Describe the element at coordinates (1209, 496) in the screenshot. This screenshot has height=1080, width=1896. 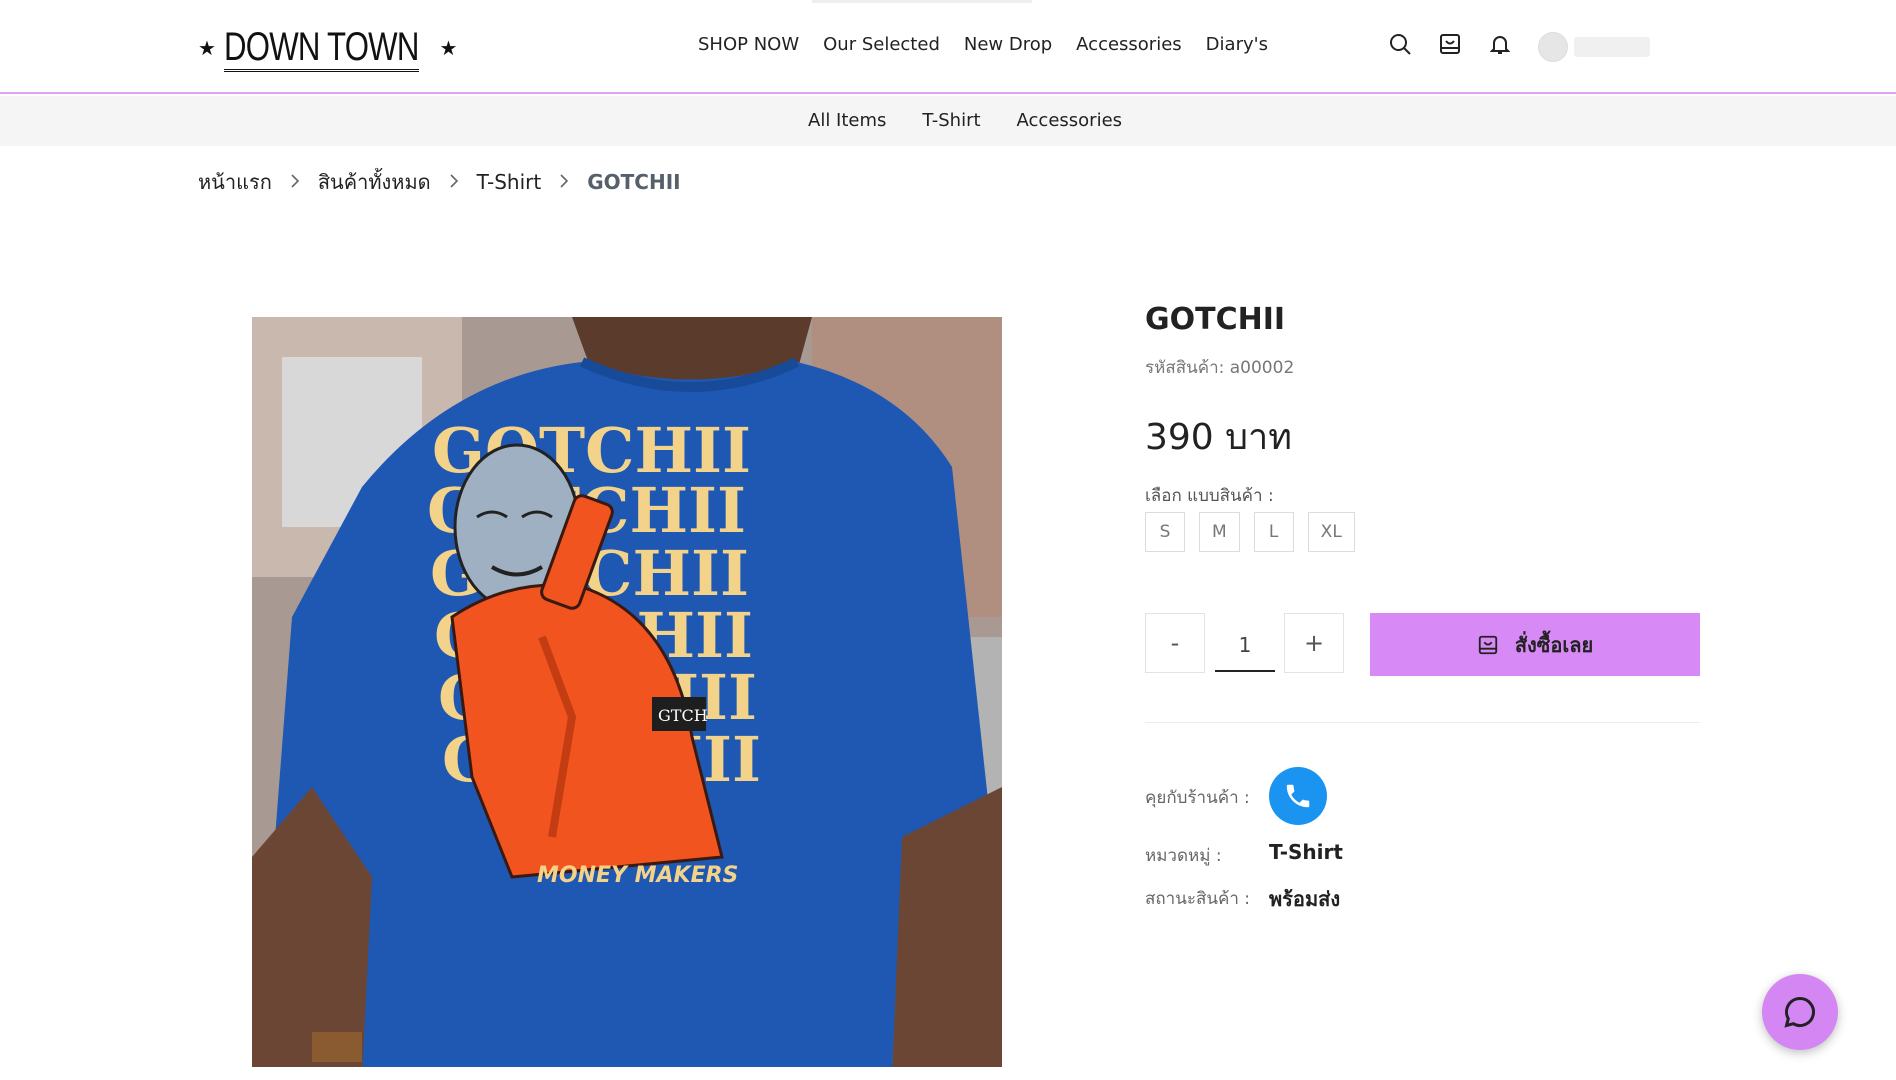
I see `variant-label: เลือก แบบสินค้า :` at that location.